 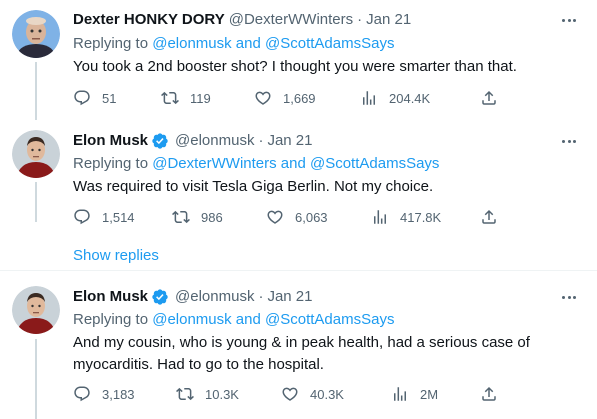 I want to click on replying-to-targets: @DexterWWinters and @ScottAdamsSays, so click(x=295, y=163).